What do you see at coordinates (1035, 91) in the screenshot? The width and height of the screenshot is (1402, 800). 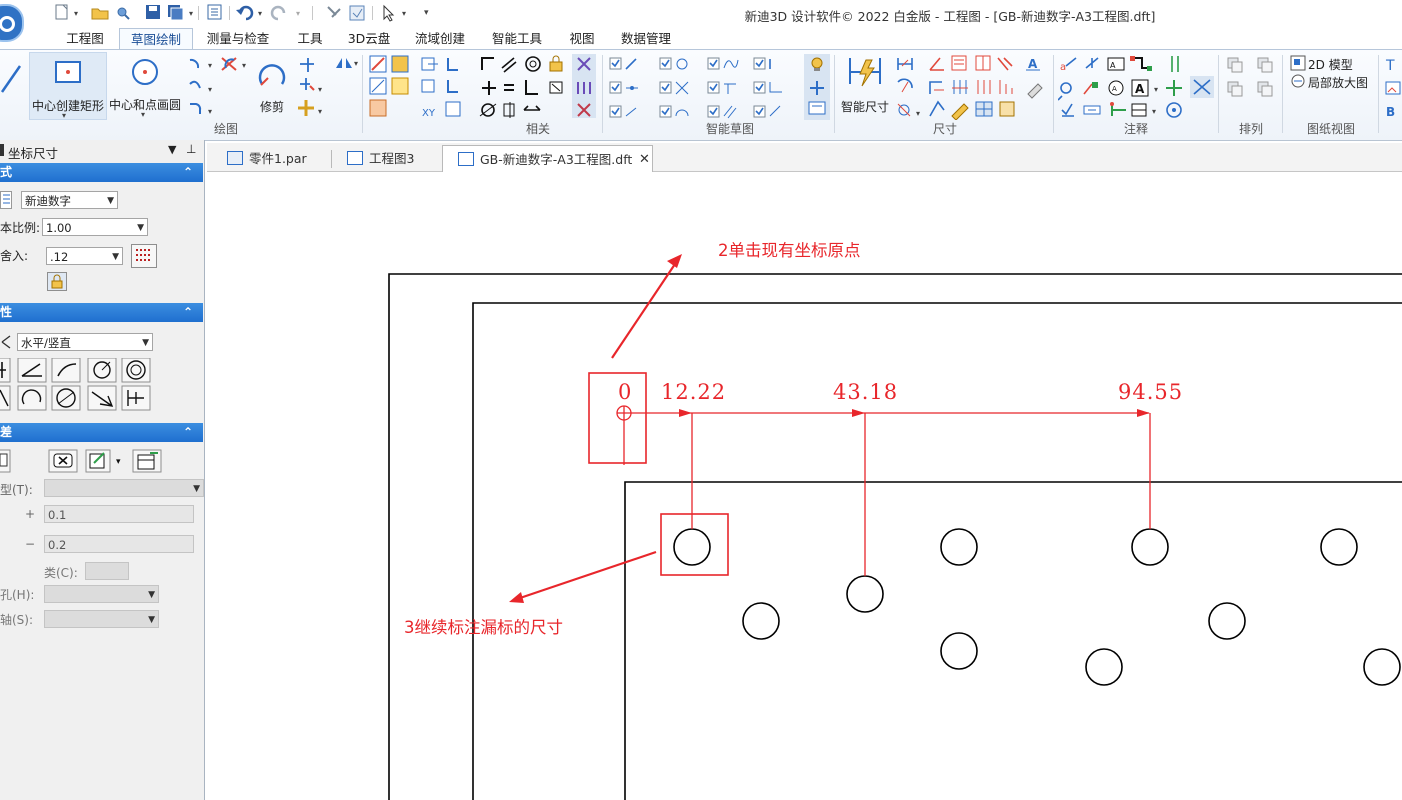 I see `dim-style-icon` at bounding box center [1035, 91].